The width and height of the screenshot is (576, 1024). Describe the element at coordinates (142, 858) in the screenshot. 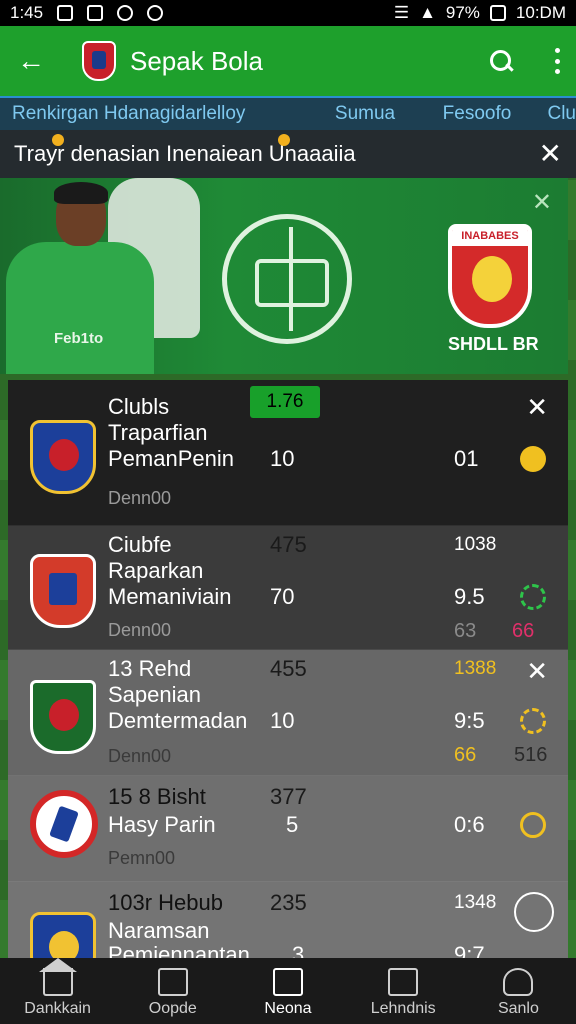

I see `row-subtitle: Pemn00` at that location.